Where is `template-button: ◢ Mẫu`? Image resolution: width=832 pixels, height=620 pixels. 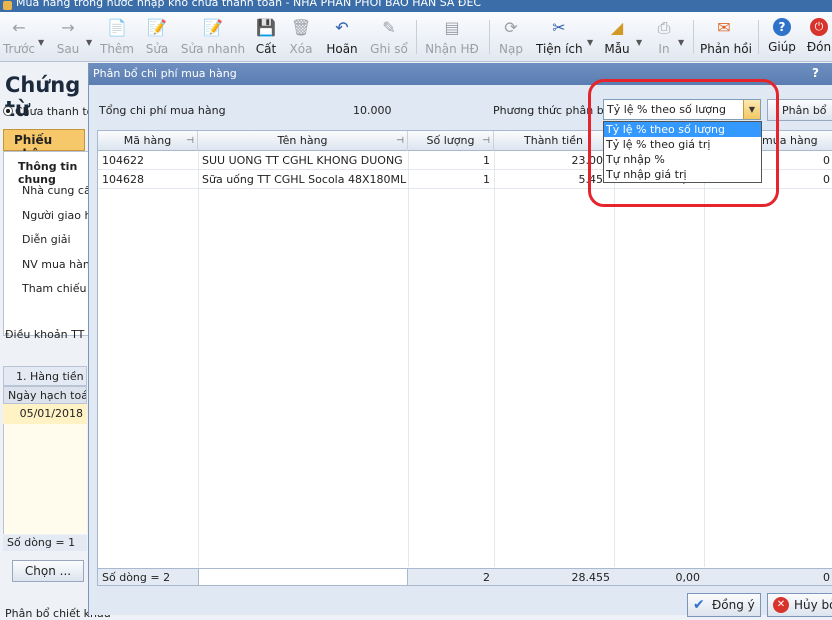
template-button: ◢ Mẫu is located at coordinates (617, 37).